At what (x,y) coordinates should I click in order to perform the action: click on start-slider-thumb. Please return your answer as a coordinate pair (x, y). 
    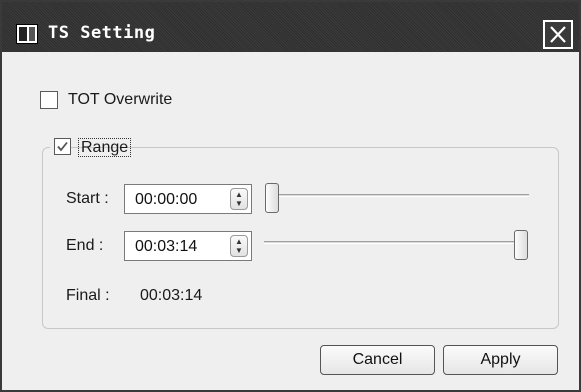
    Looking at the image, I should click on (272, 198).